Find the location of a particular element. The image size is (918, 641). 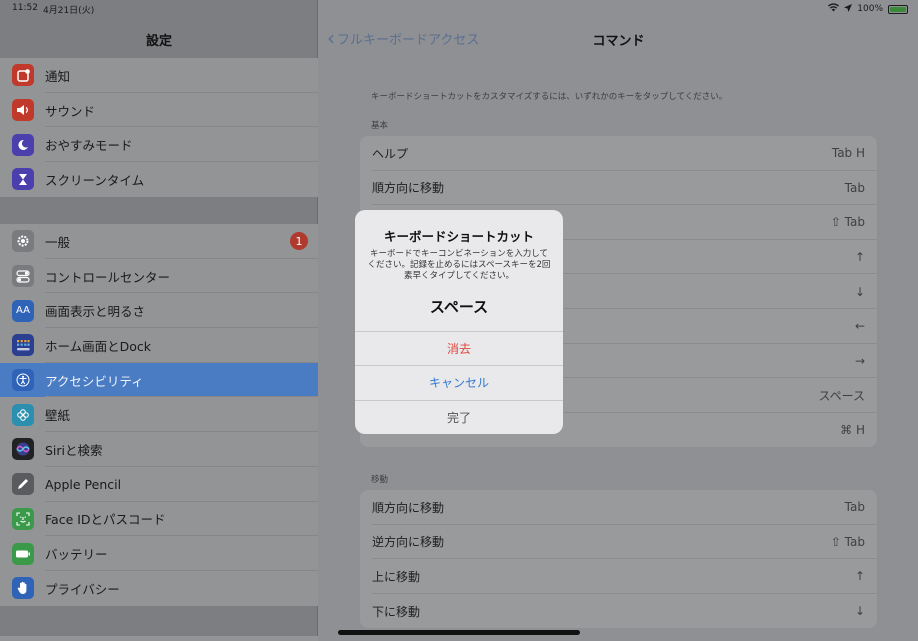

toggles-icon is located at coordinates (23, 276).